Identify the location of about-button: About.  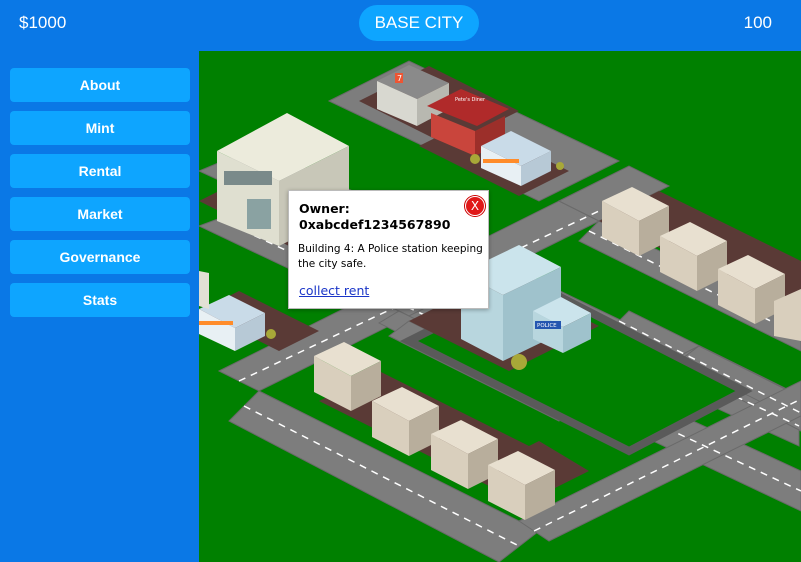
(100, 85).